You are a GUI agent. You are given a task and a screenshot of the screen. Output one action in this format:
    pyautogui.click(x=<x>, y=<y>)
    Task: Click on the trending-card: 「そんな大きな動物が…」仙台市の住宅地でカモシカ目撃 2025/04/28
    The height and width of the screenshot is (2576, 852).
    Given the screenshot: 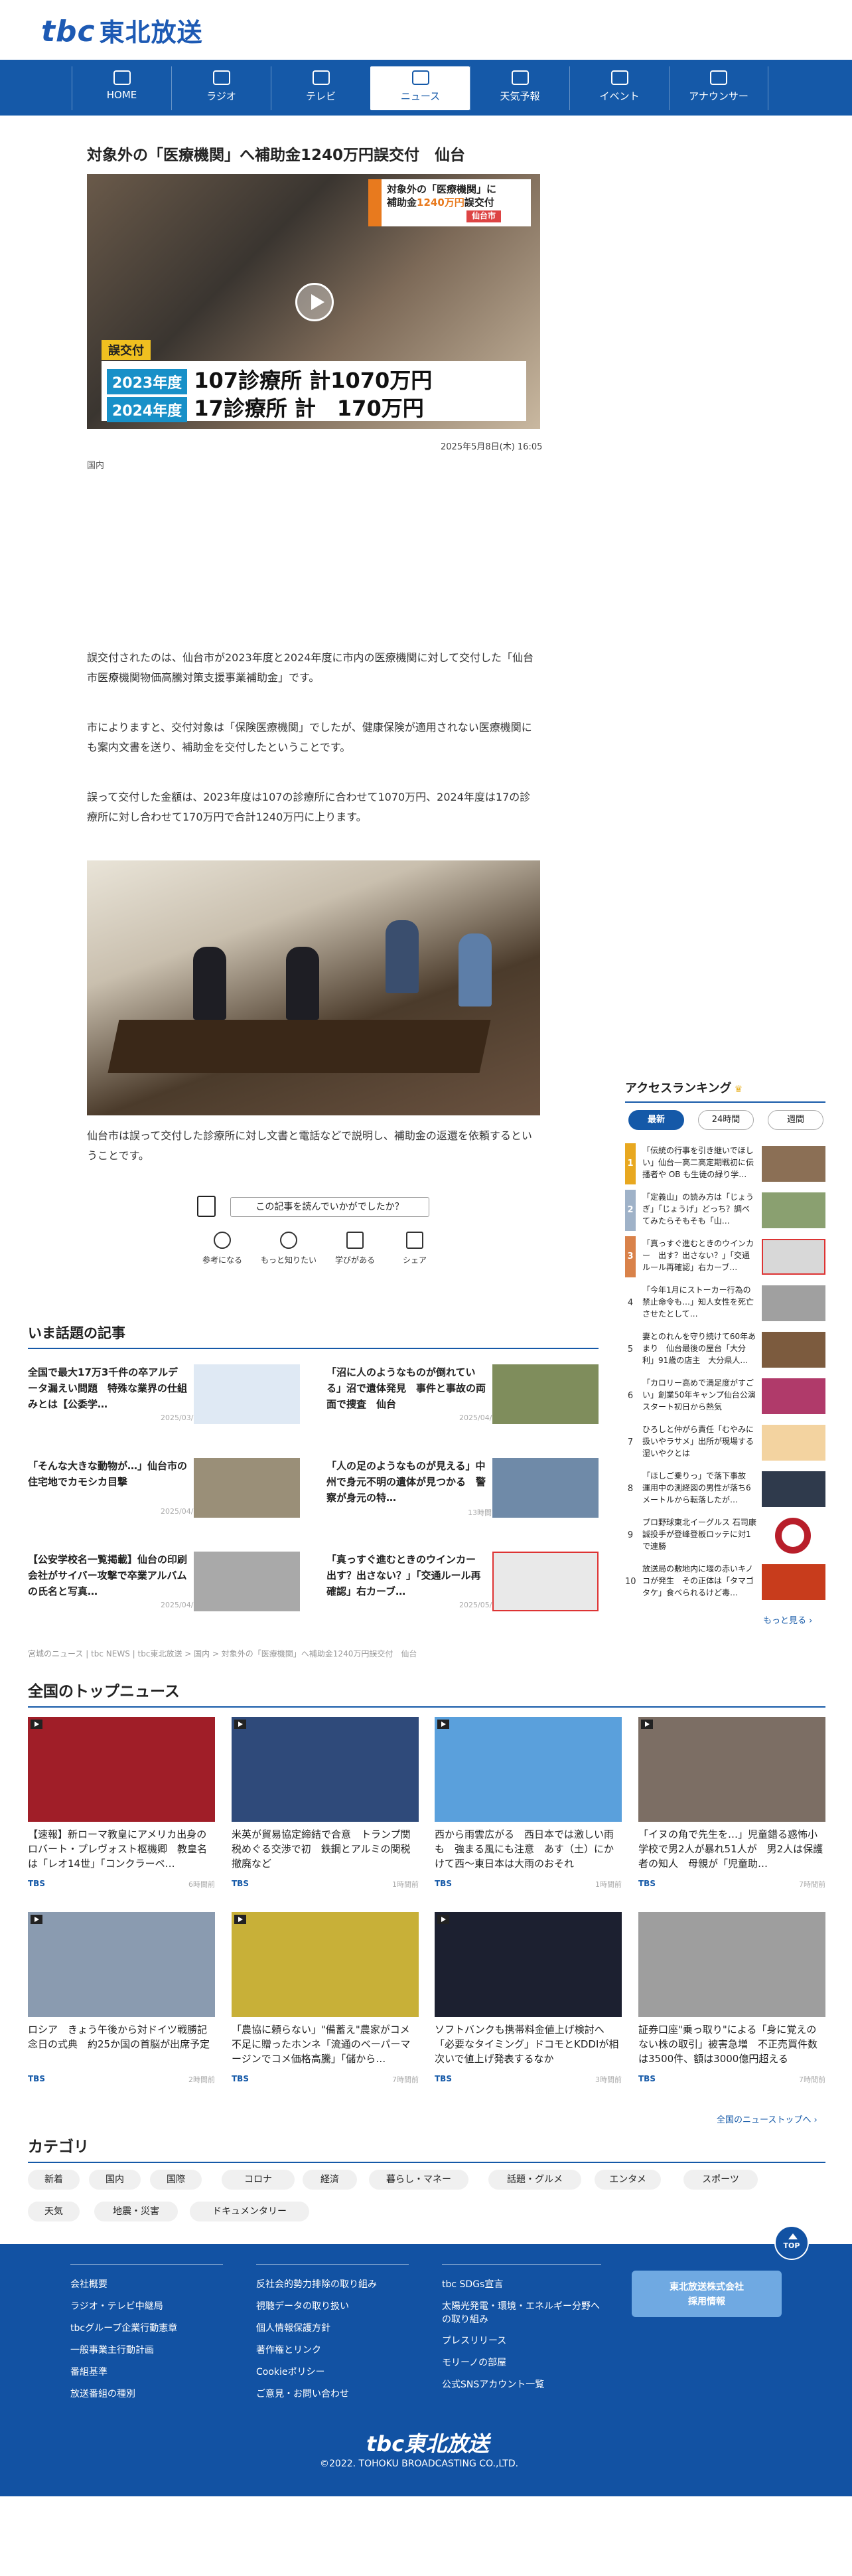 What is the action you would take?
    pyautogui.click(x=164, y=1488)
    